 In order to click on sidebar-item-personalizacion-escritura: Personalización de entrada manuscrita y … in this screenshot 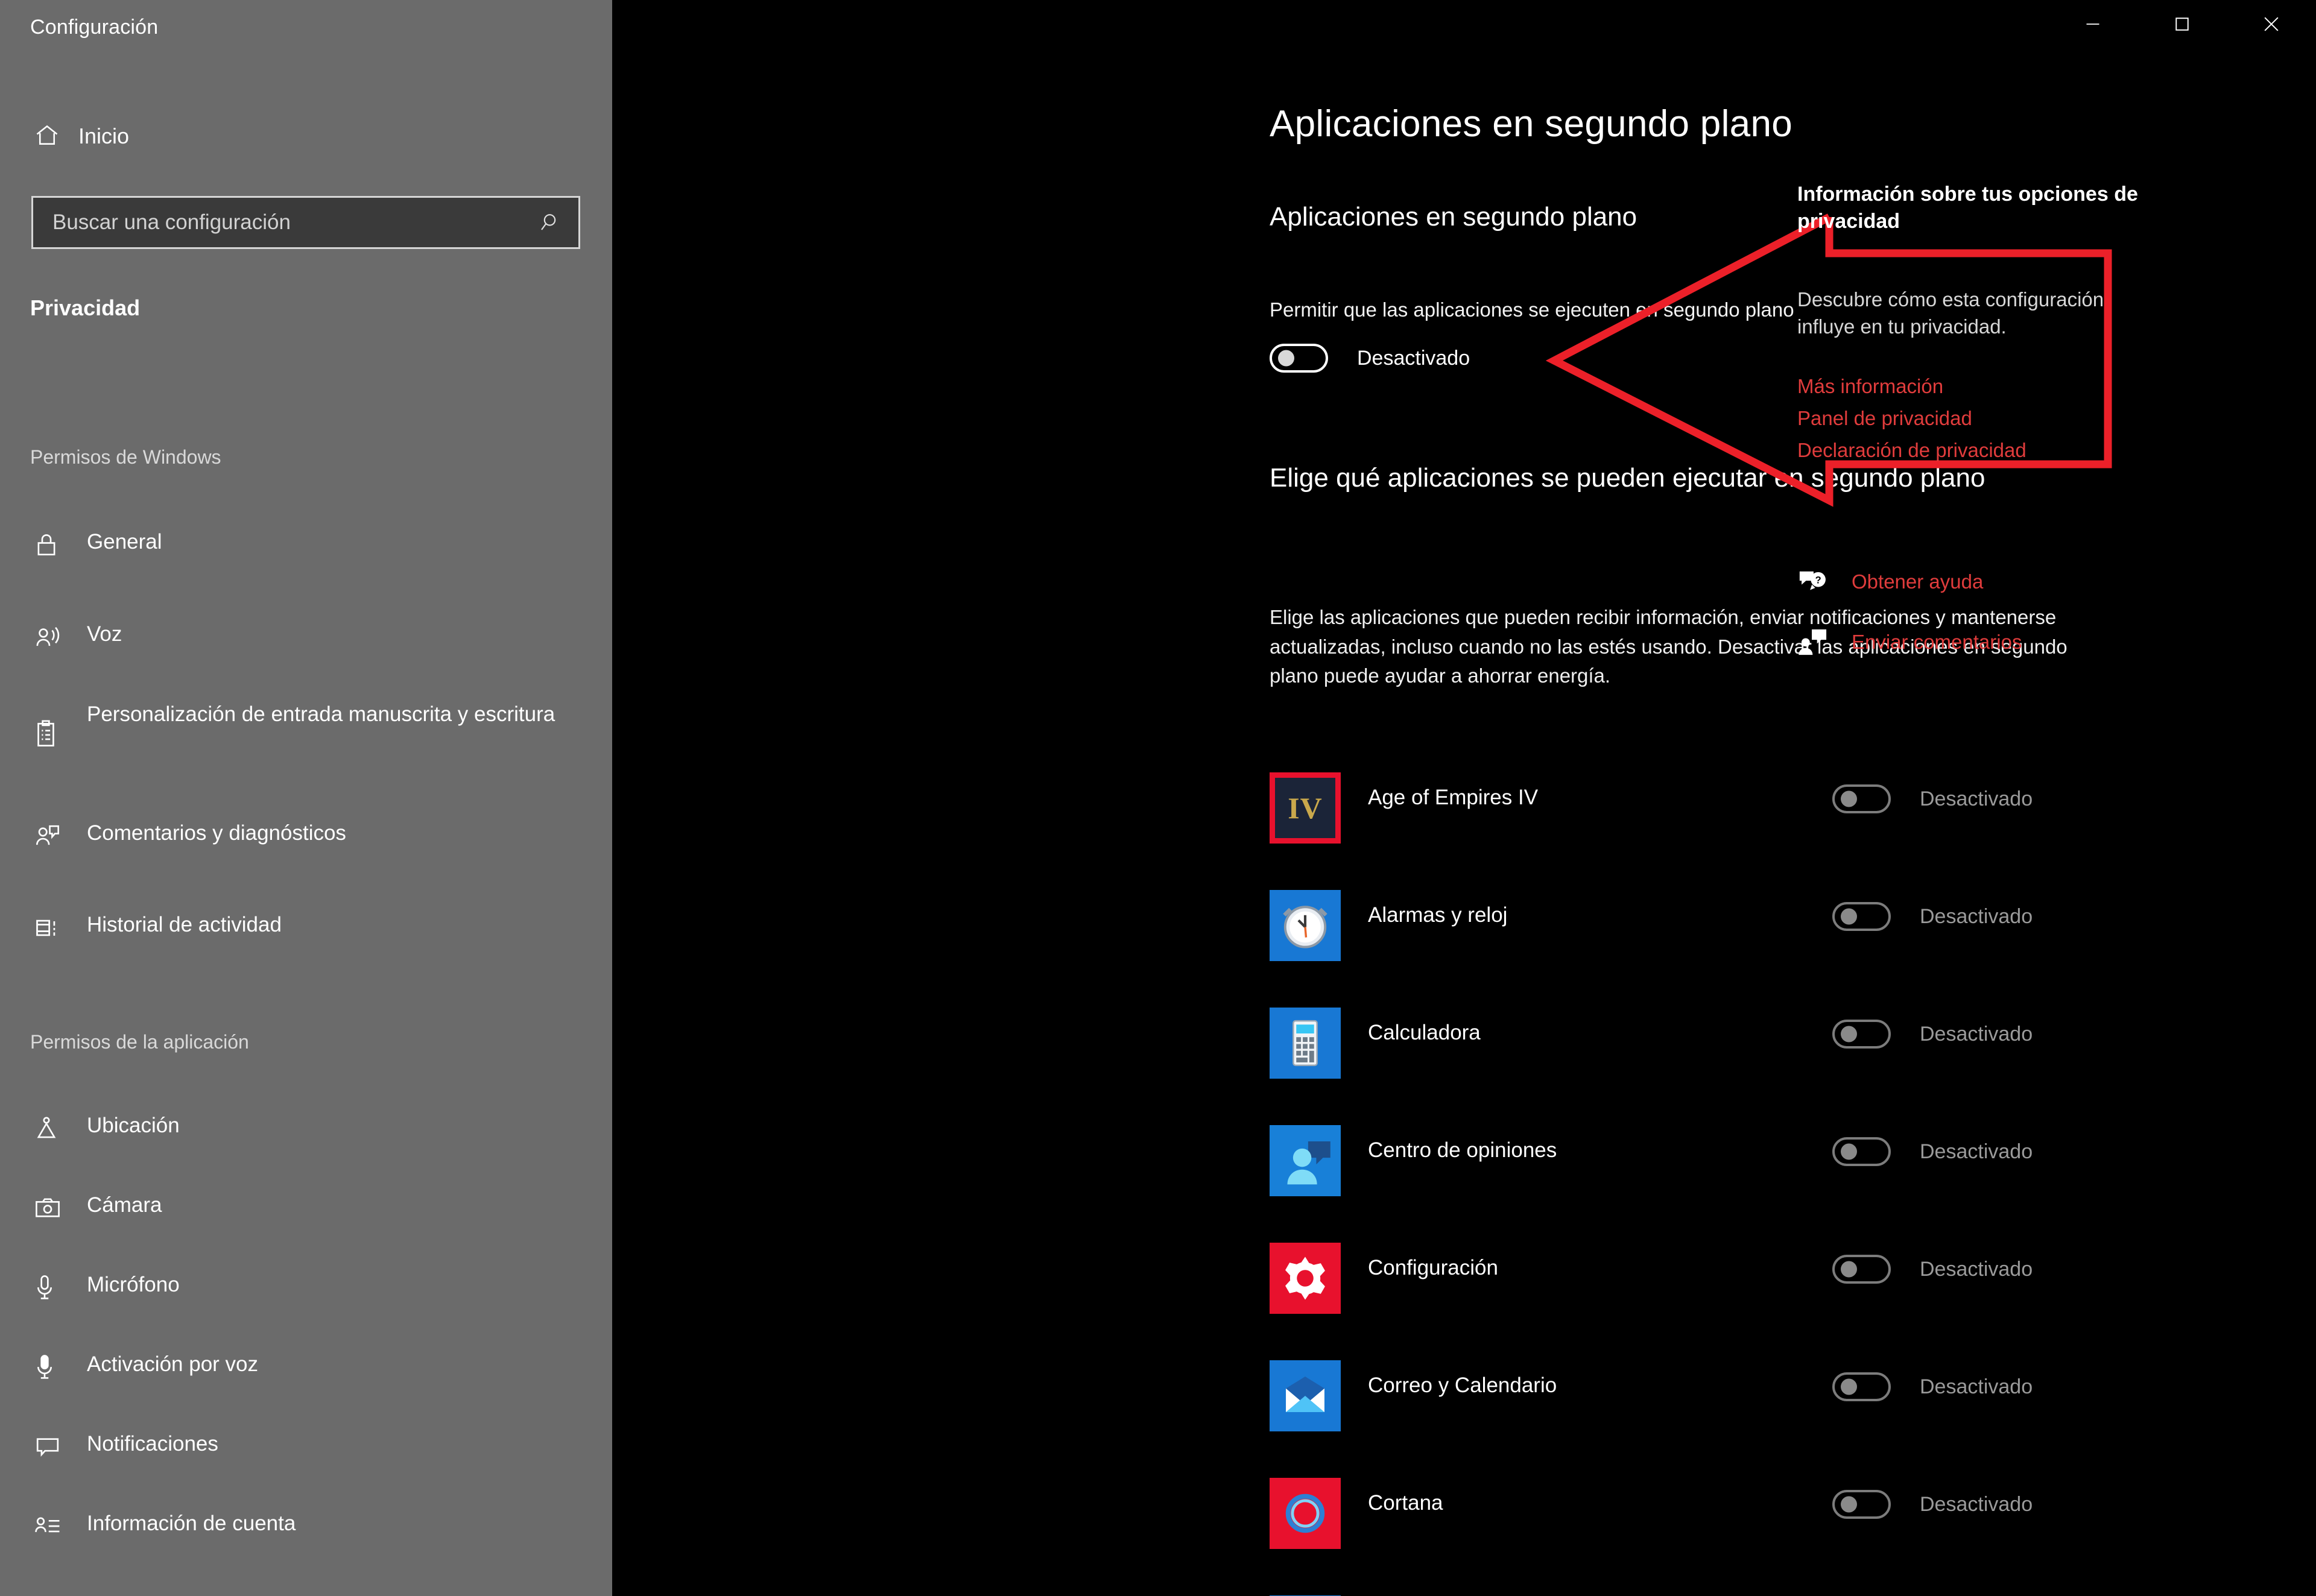, I will do `click(304, 726)`.